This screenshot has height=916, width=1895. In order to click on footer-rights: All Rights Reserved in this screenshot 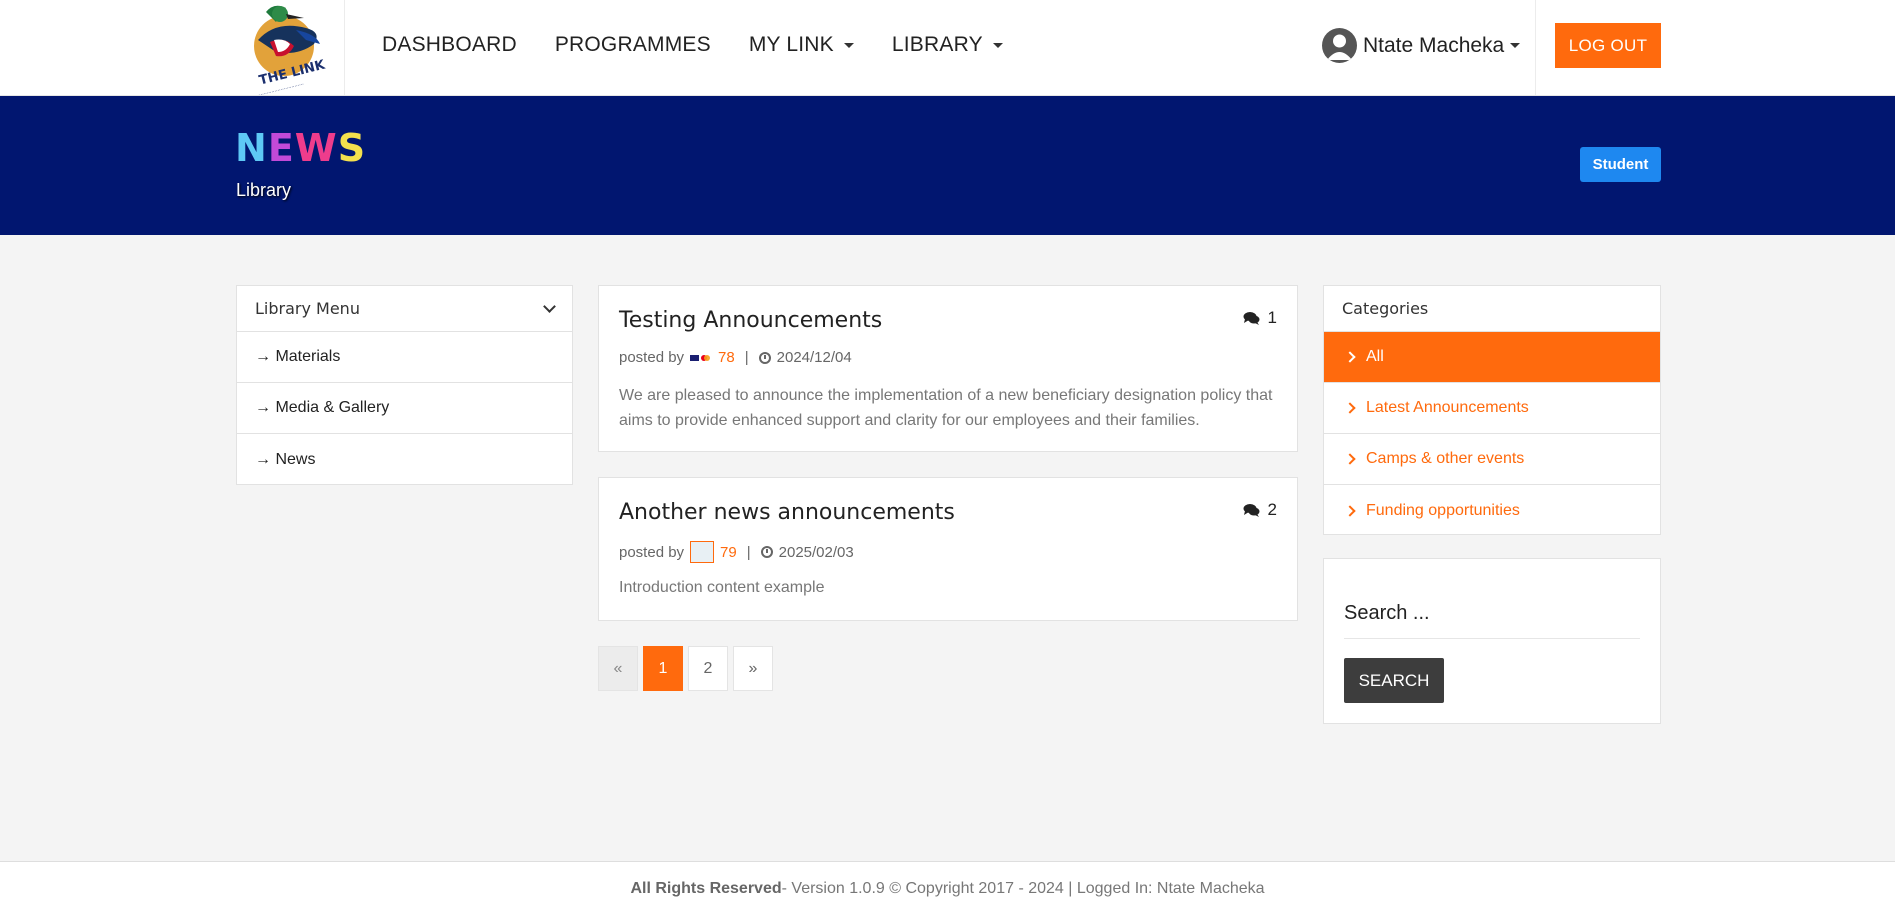, I will do `click(706, 888)`.